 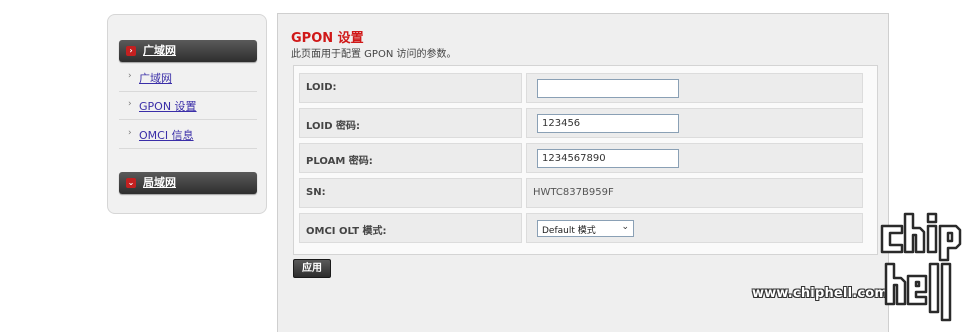 What do you see at coordinates (608, 88) in the screenshot?
I see `loid-input` at bounding box center [608, 88].